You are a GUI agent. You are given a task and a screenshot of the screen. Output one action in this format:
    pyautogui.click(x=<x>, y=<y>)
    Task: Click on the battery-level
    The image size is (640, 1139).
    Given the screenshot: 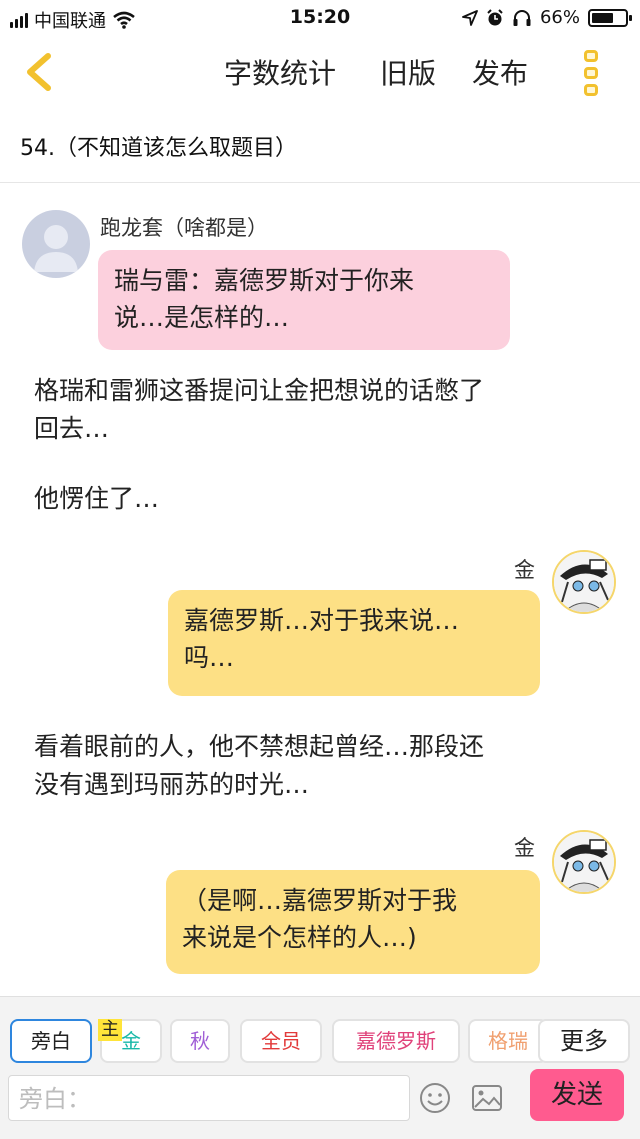 What is the action you would take?
    pyautogui.click(x=603, y=17)
    